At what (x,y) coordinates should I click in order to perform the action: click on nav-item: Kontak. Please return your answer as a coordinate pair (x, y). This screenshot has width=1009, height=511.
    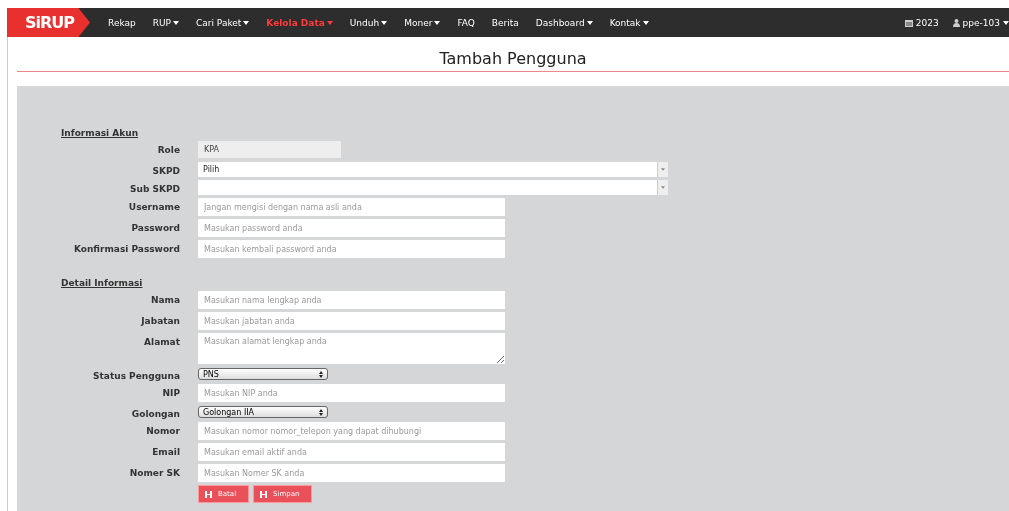
    Looking at the image, I should click on (629, 22).